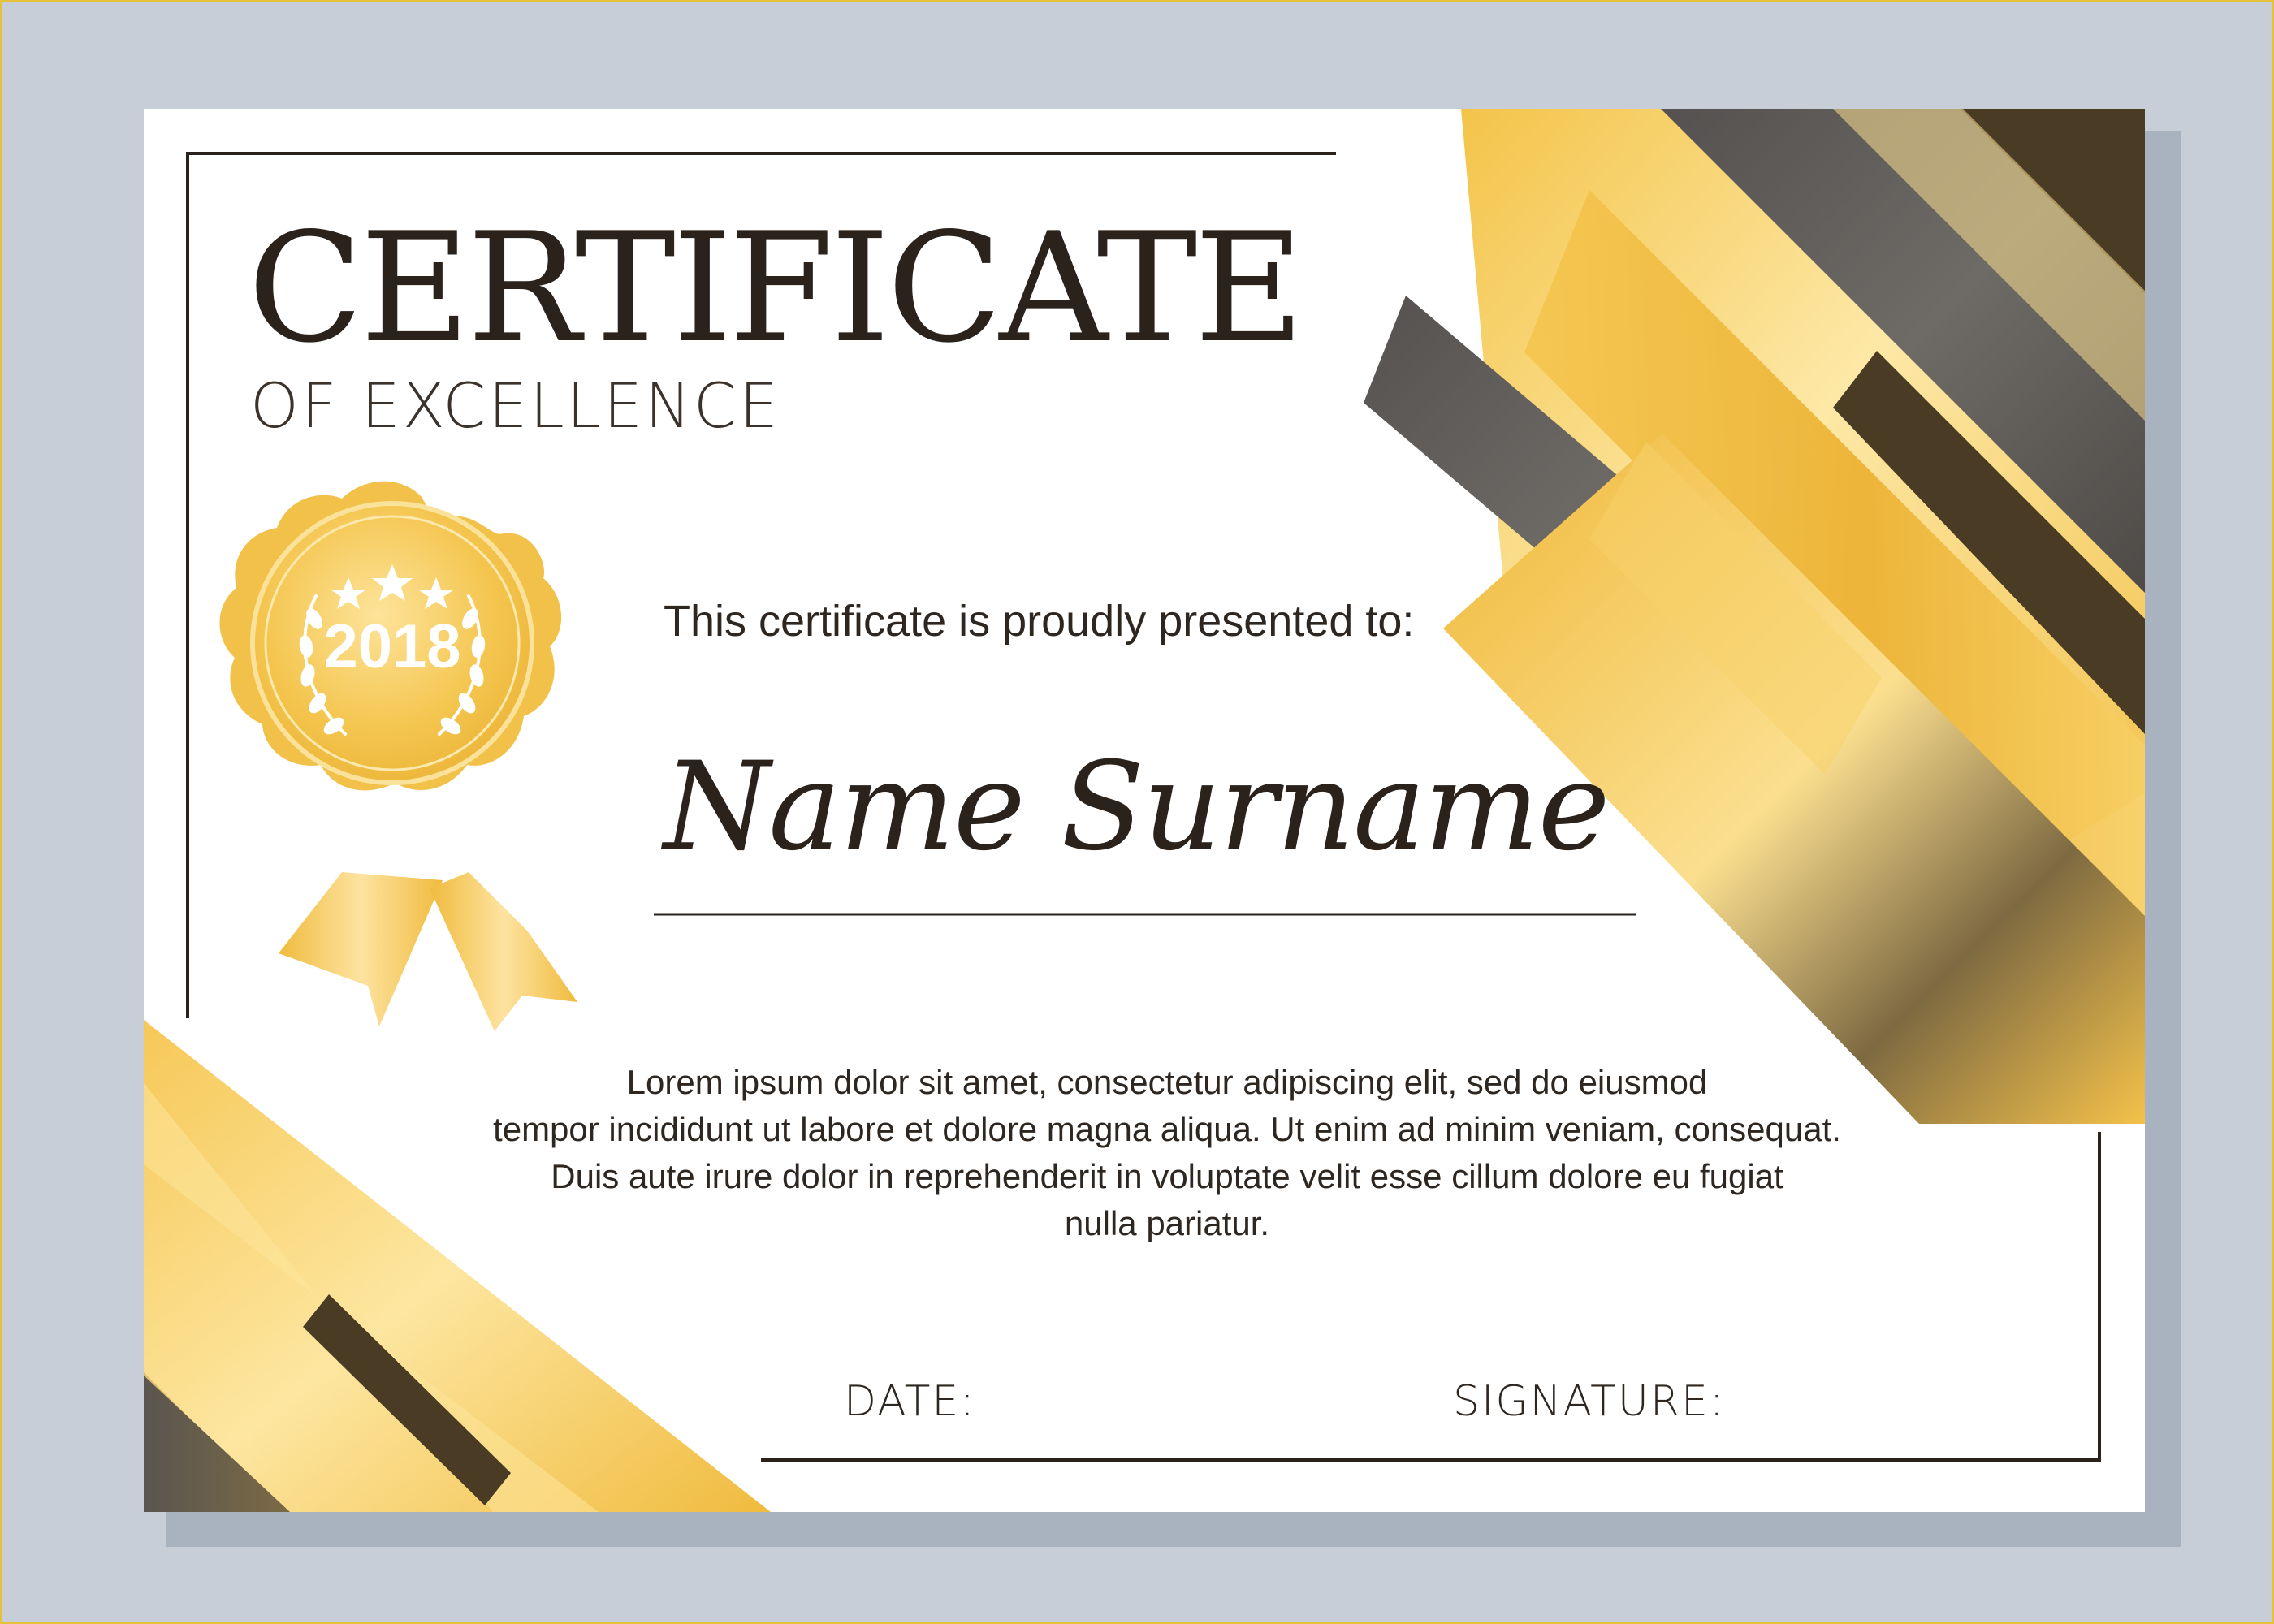  Describe the element at coordinates (1589, 1401) in the screenshot. I see `signature-label: SIGNATURE:` at that location.